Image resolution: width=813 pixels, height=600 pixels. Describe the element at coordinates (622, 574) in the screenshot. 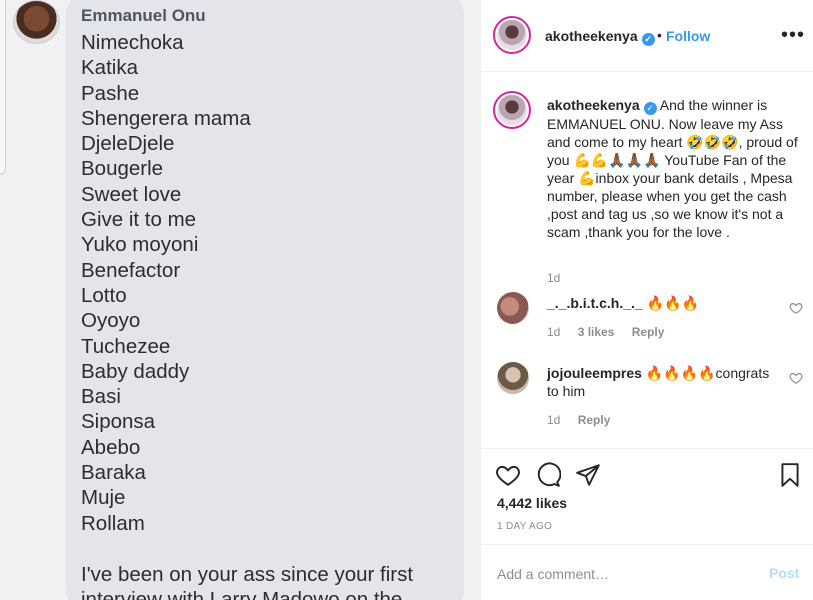

I see `comment-input` at that location.